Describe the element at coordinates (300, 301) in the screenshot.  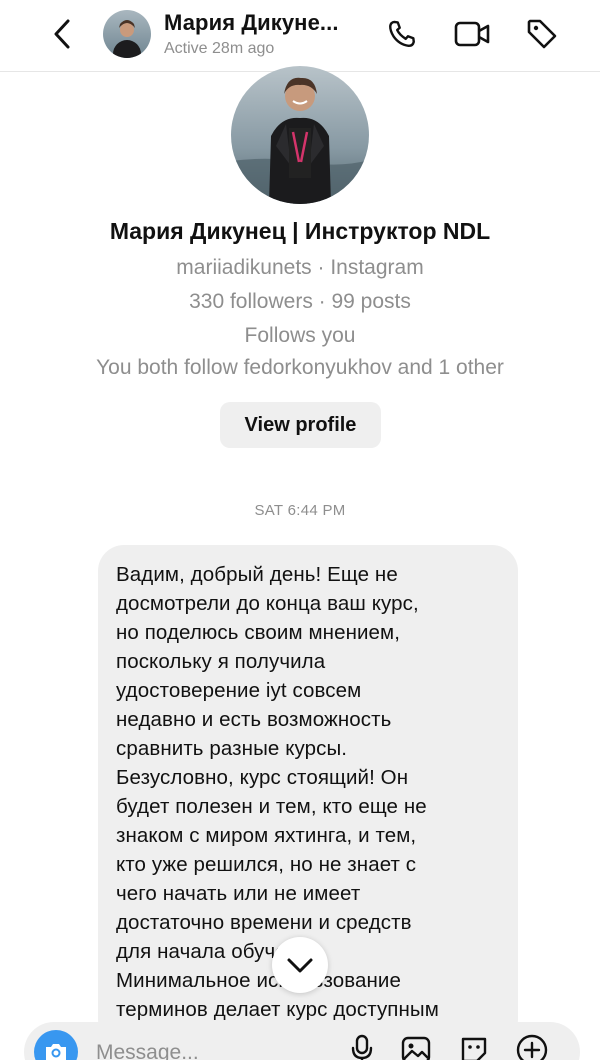
I see `profile-stats: 330 followers · 99 posts` at that location.